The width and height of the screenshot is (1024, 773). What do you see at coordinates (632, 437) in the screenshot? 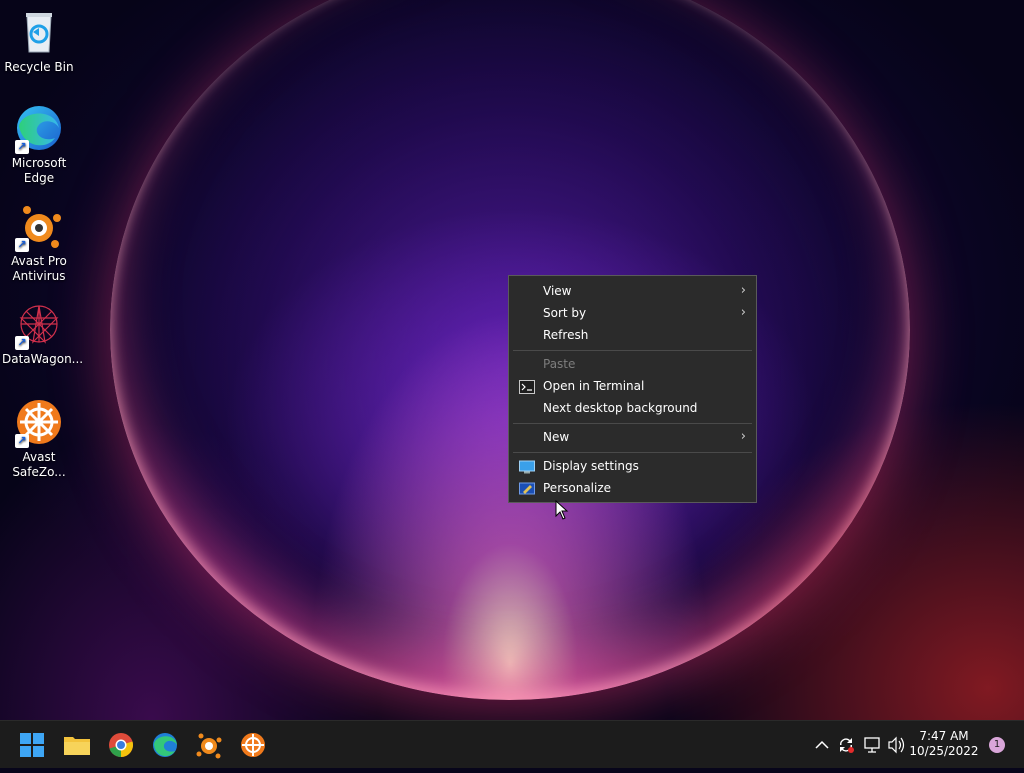
I see `menu-item-new: New ›` at bounding box center [632, 437].